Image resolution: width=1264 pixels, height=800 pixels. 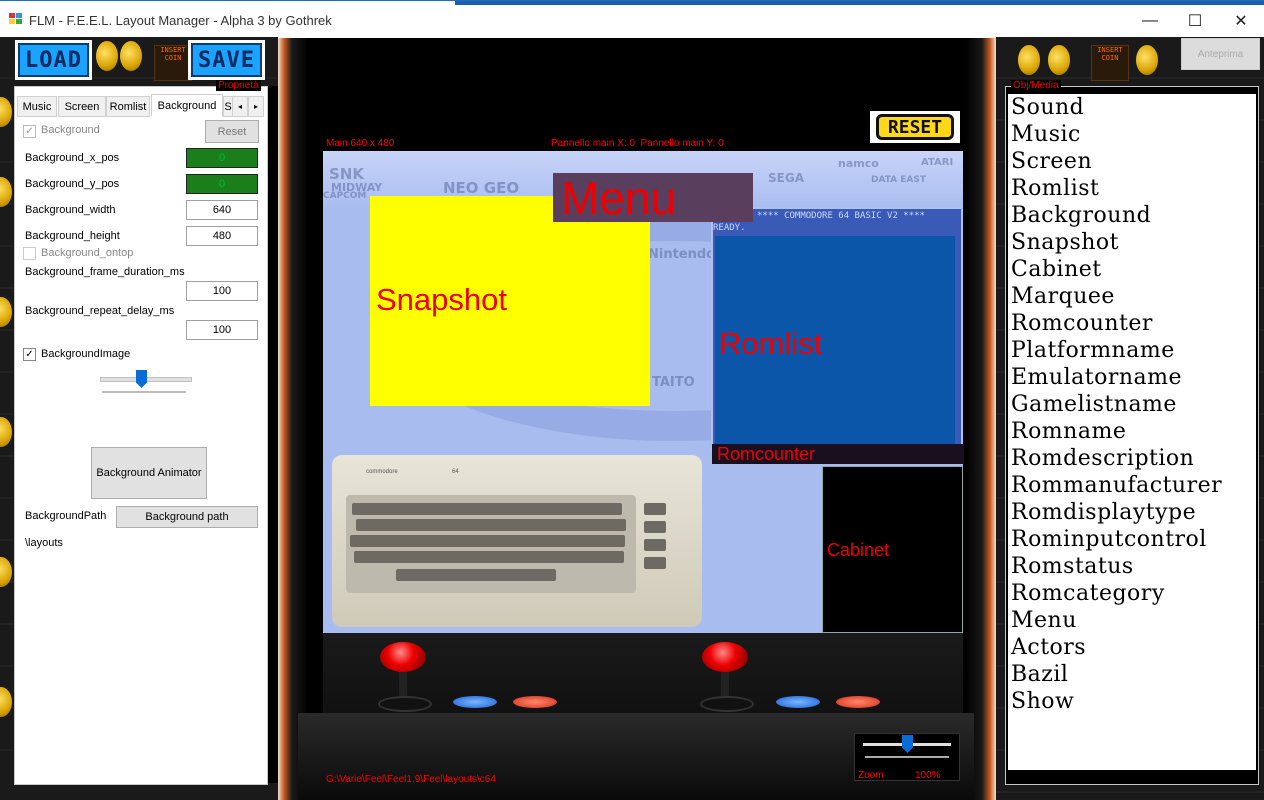 I want to click on media-list-item: Romstatus, so click(x=1132, y=566).